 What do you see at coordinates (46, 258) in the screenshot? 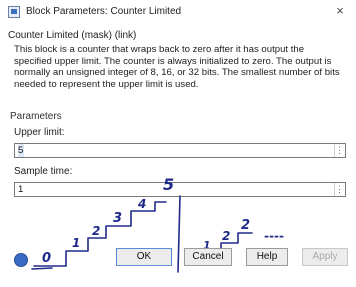
I see `step-label: 0` at bounding box center [46, 258].